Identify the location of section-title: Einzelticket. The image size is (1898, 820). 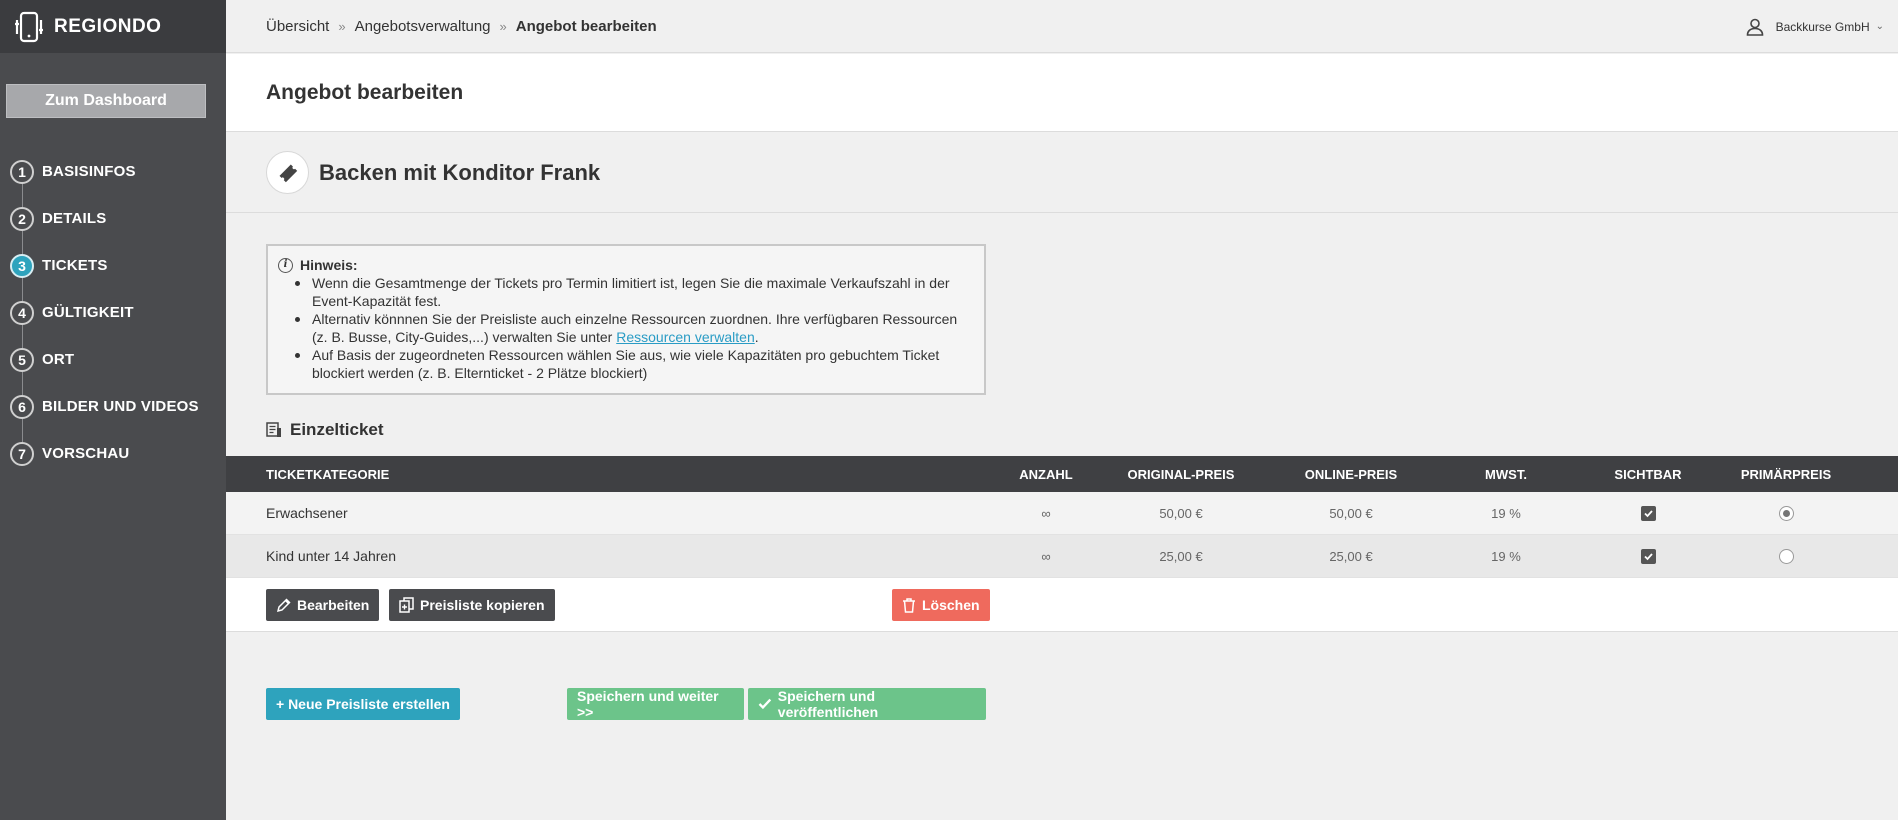
(337, 429).